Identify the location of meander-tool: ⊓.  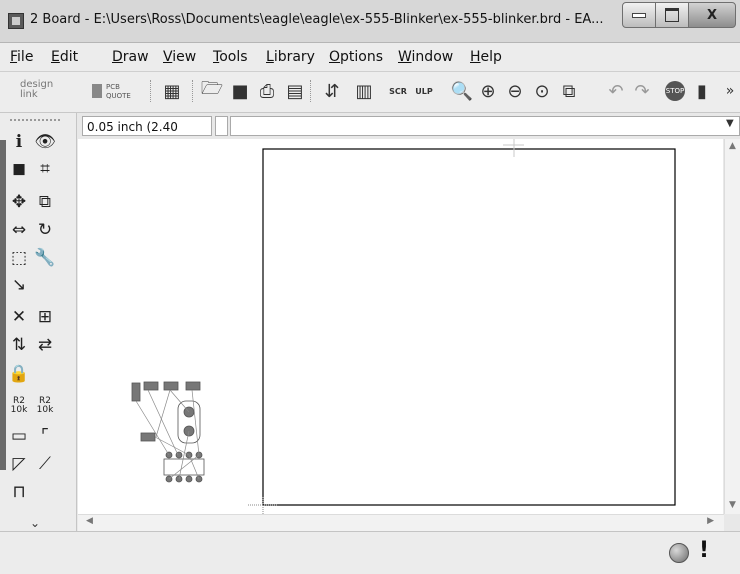
(19, 492).